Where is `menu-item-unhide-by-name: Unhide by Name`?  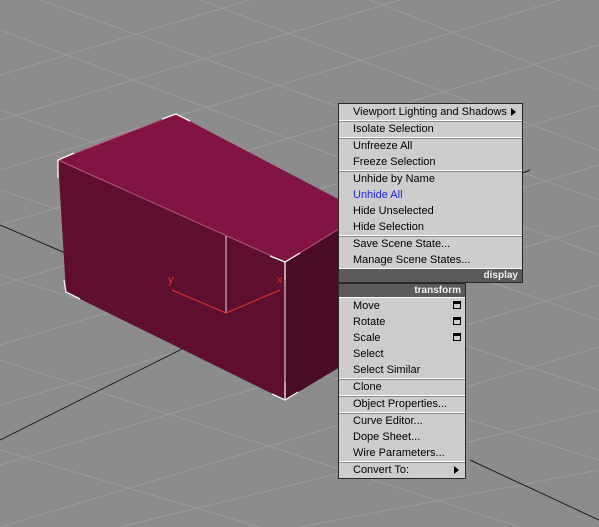 menu-item-unhide-by-name: Unhide by Name is located at coordinates (430, 178).